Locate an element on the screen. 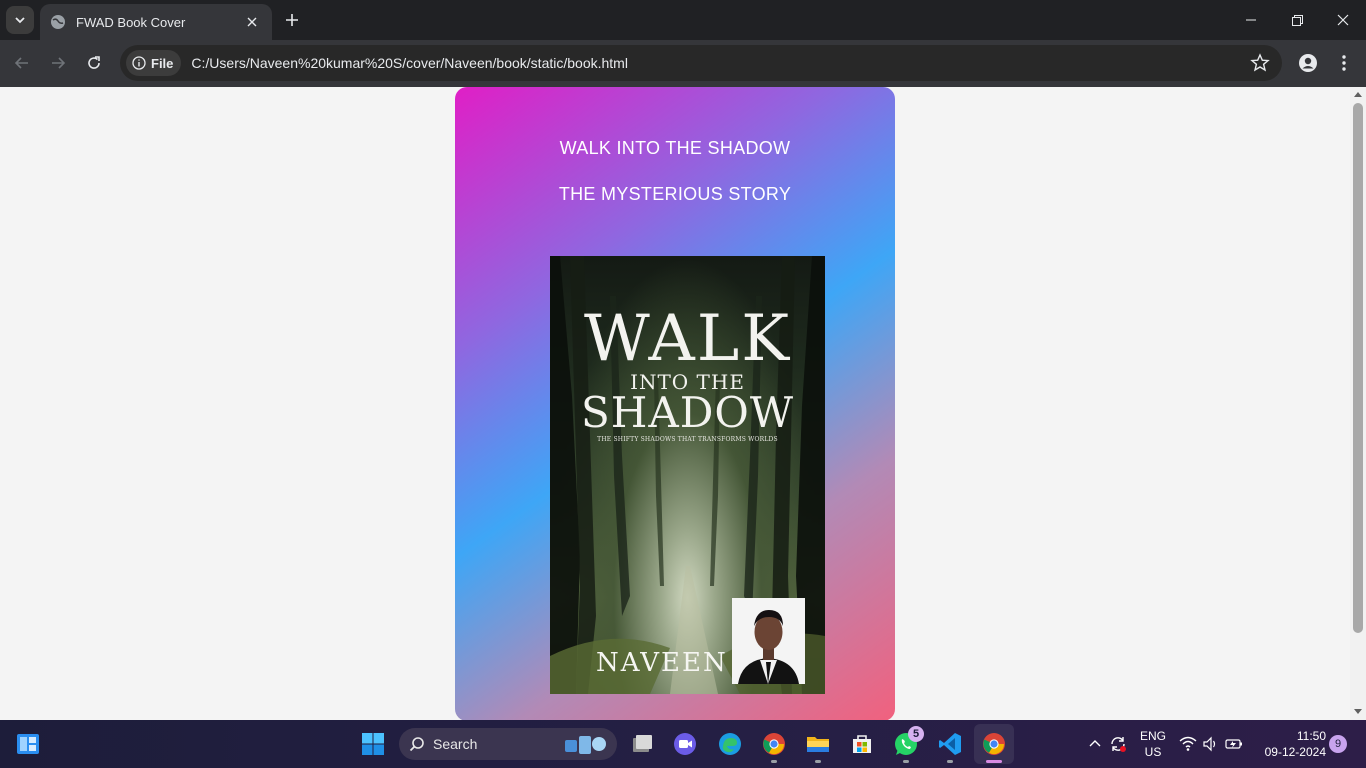 The height and width of the screenshot is (768, 1366). page-scrollbar is located at coordinates (1358, 403).